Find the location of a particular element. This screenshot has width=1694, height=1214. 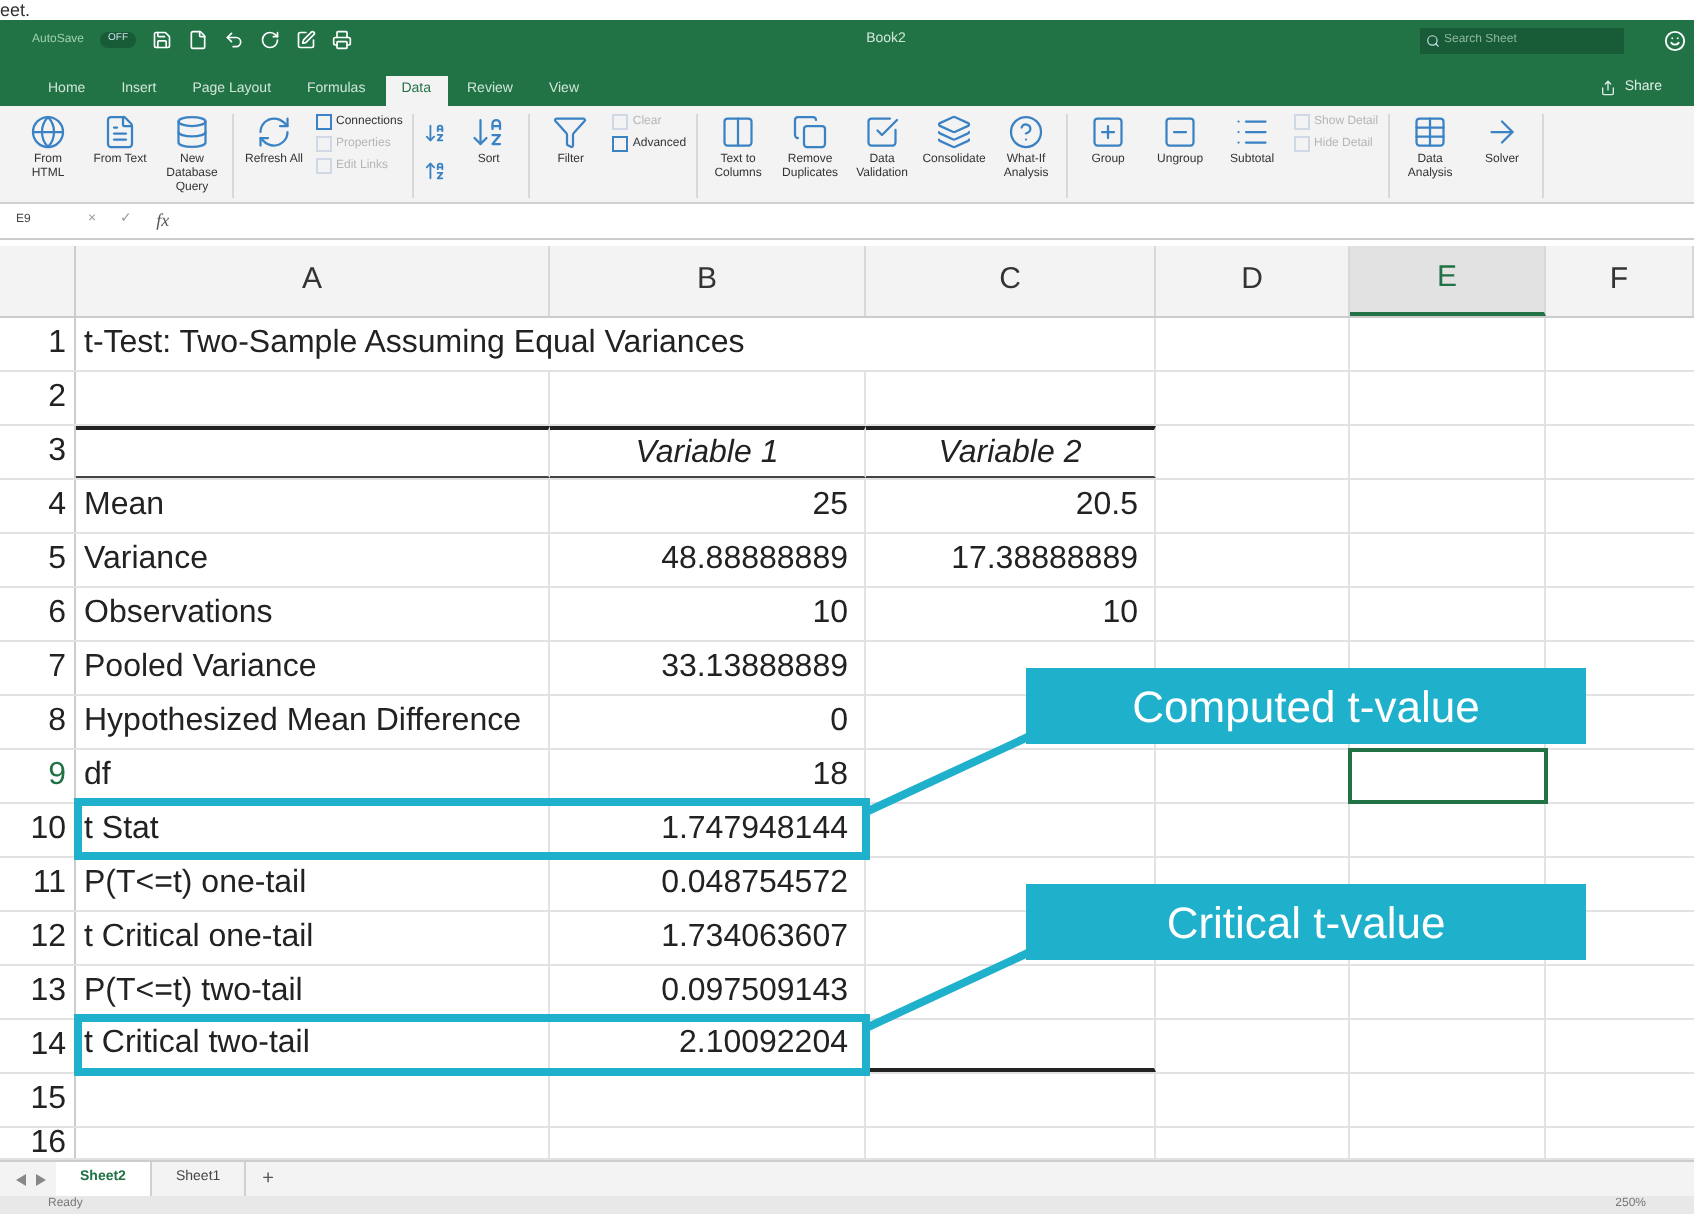

row-header: 14 is located at coordinates (38, 1046).